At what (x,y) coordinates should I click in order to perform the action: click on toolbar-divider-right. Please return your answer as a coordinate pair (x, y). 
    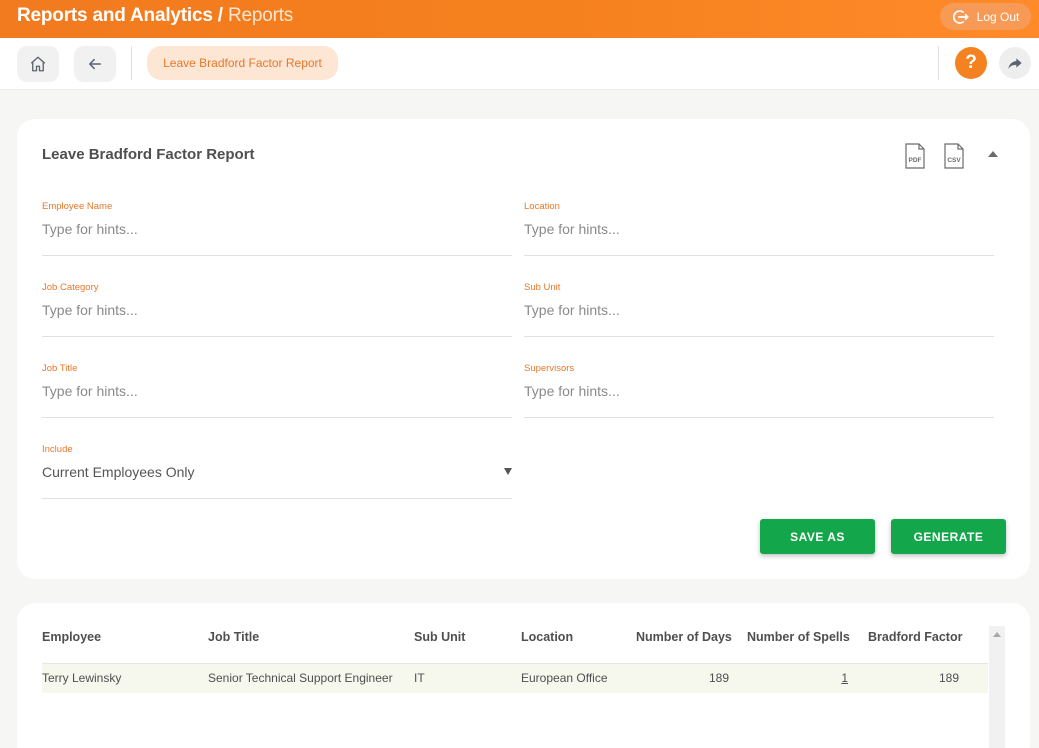
    Looking at the image, I should click on (938, 63).